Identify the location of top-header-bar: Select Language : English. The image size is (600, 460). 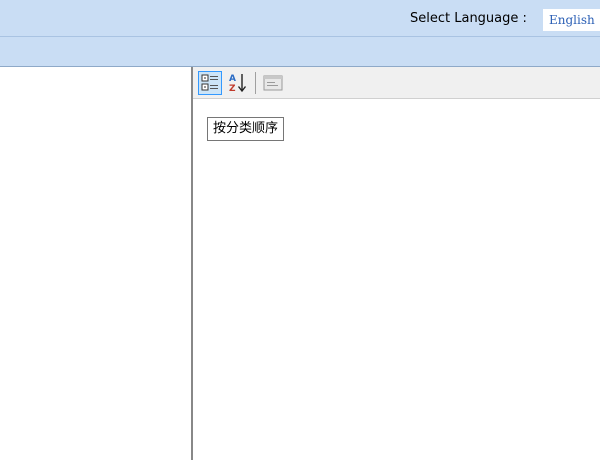
(300, 18).